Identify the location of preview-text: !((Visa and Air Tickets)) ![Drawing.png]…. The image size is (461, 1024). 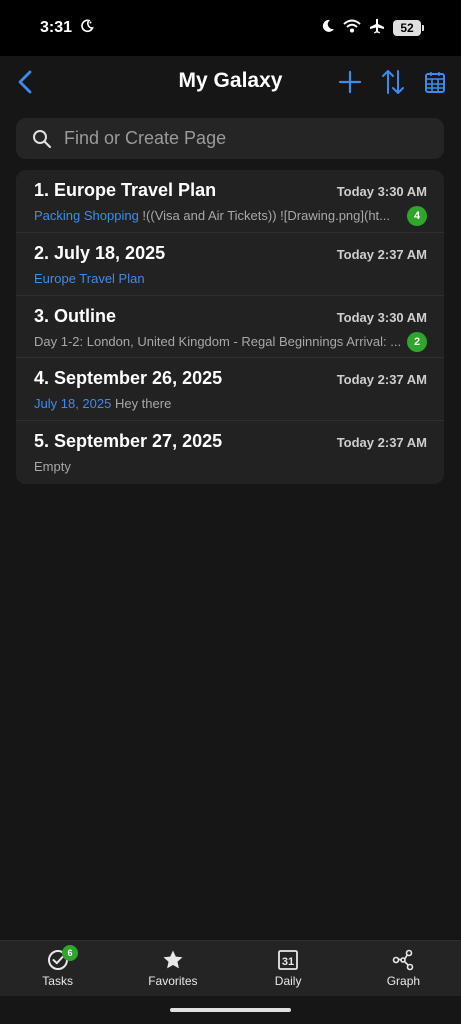
(264, 215).